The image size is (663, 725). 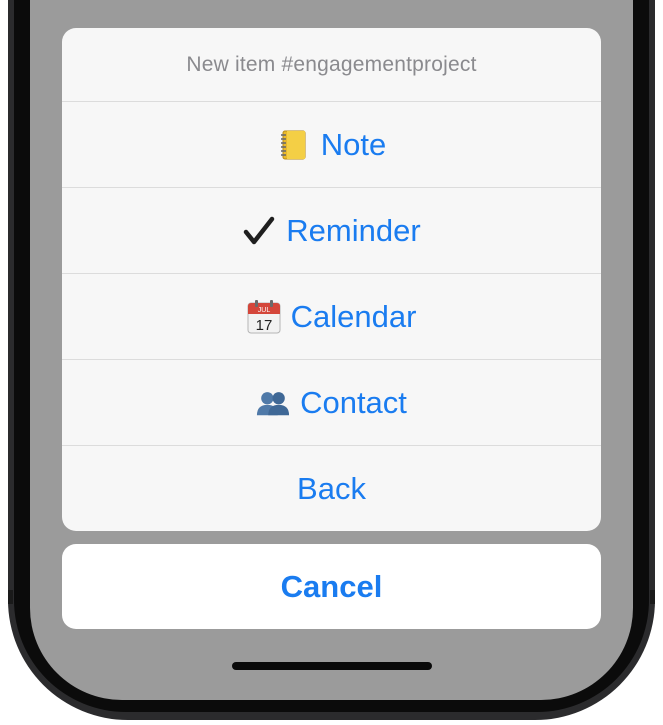 I want to click on notebook-icon, so click(x=294, y=145).